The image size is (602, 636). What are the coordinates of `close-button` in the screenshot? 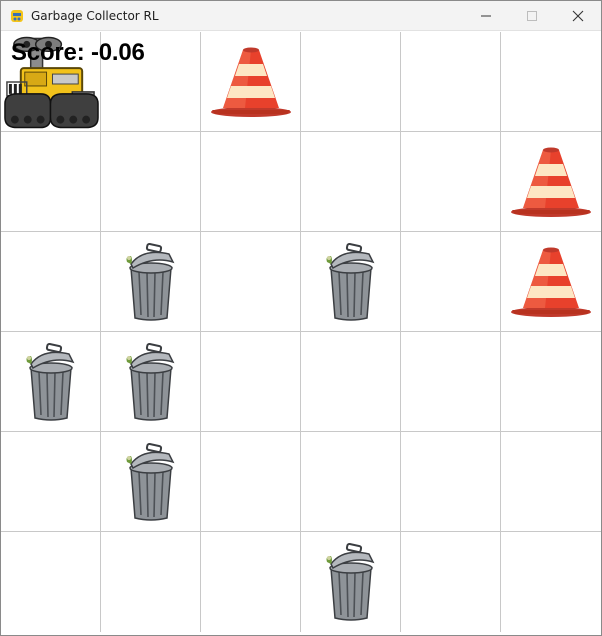 It's located at (578, 16).